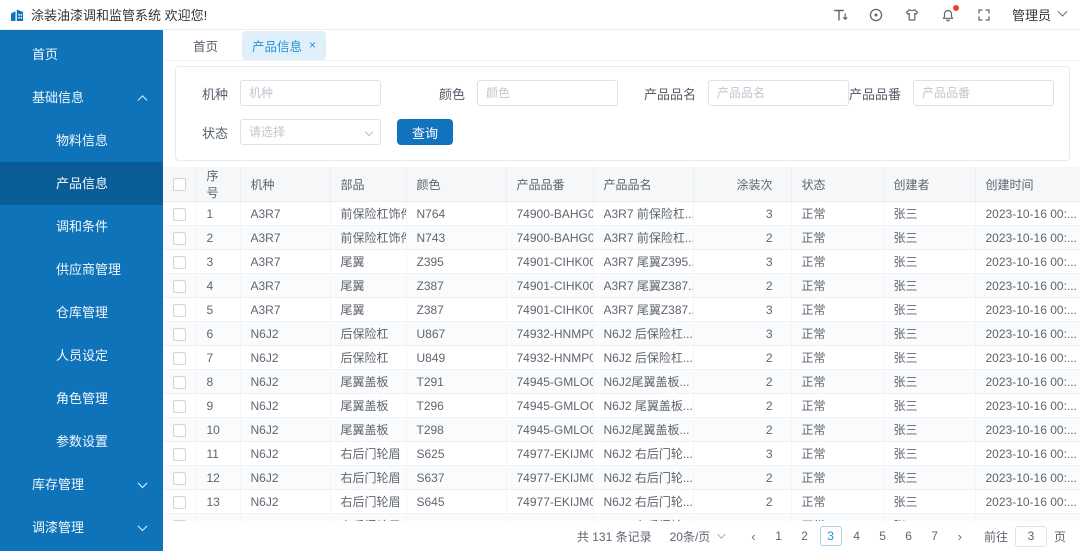 This screenshot has height=551, width=1080. What do you see at coordinates (218, 213) in the screenshot?
I see `table-cell: 1` at bounding box center [218, 213].